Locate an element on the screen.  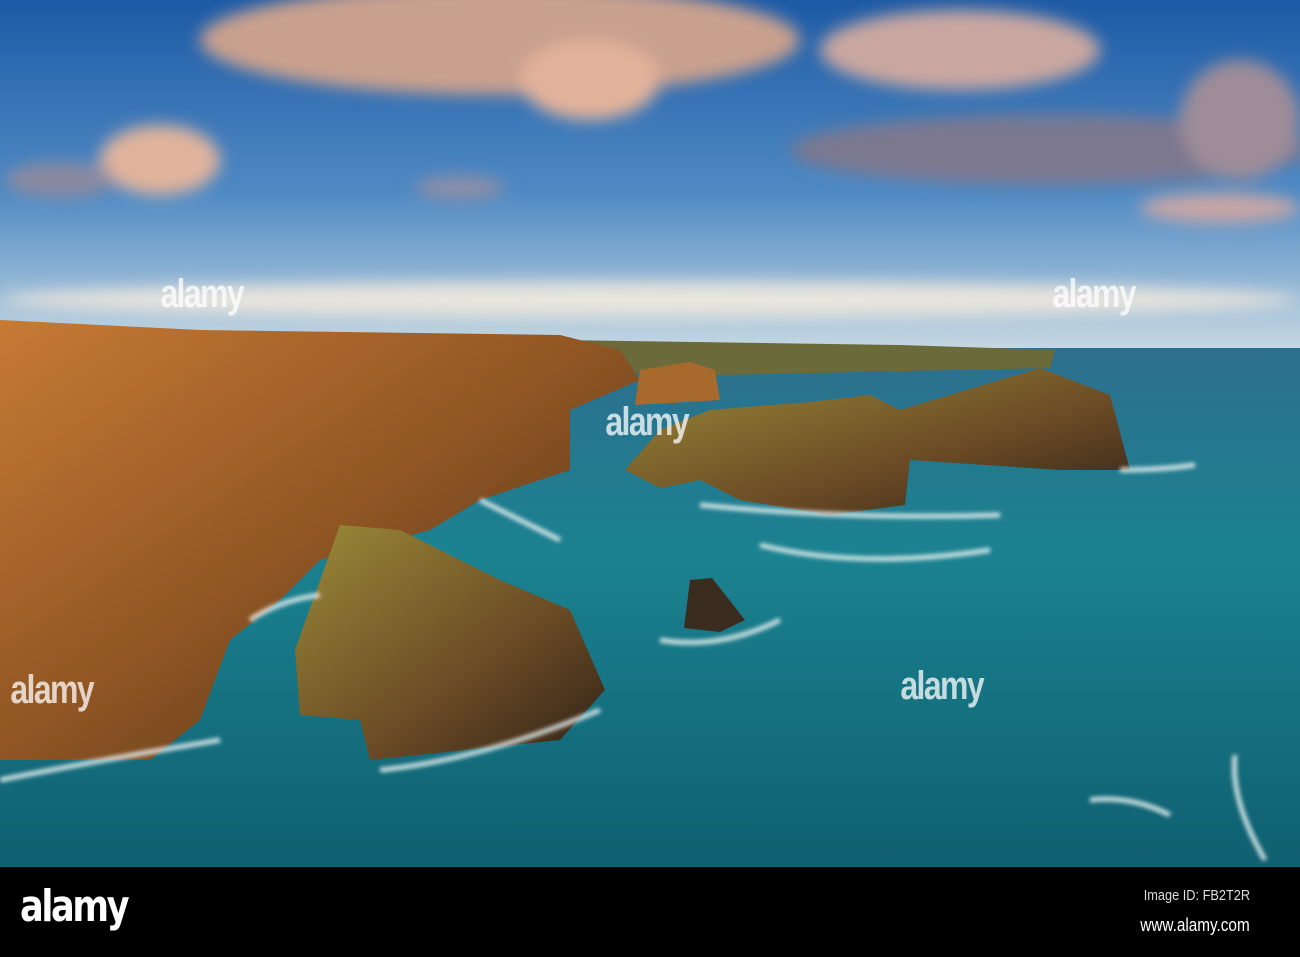
site-url: www.alamy.com is located at coordinates (1195, 925).